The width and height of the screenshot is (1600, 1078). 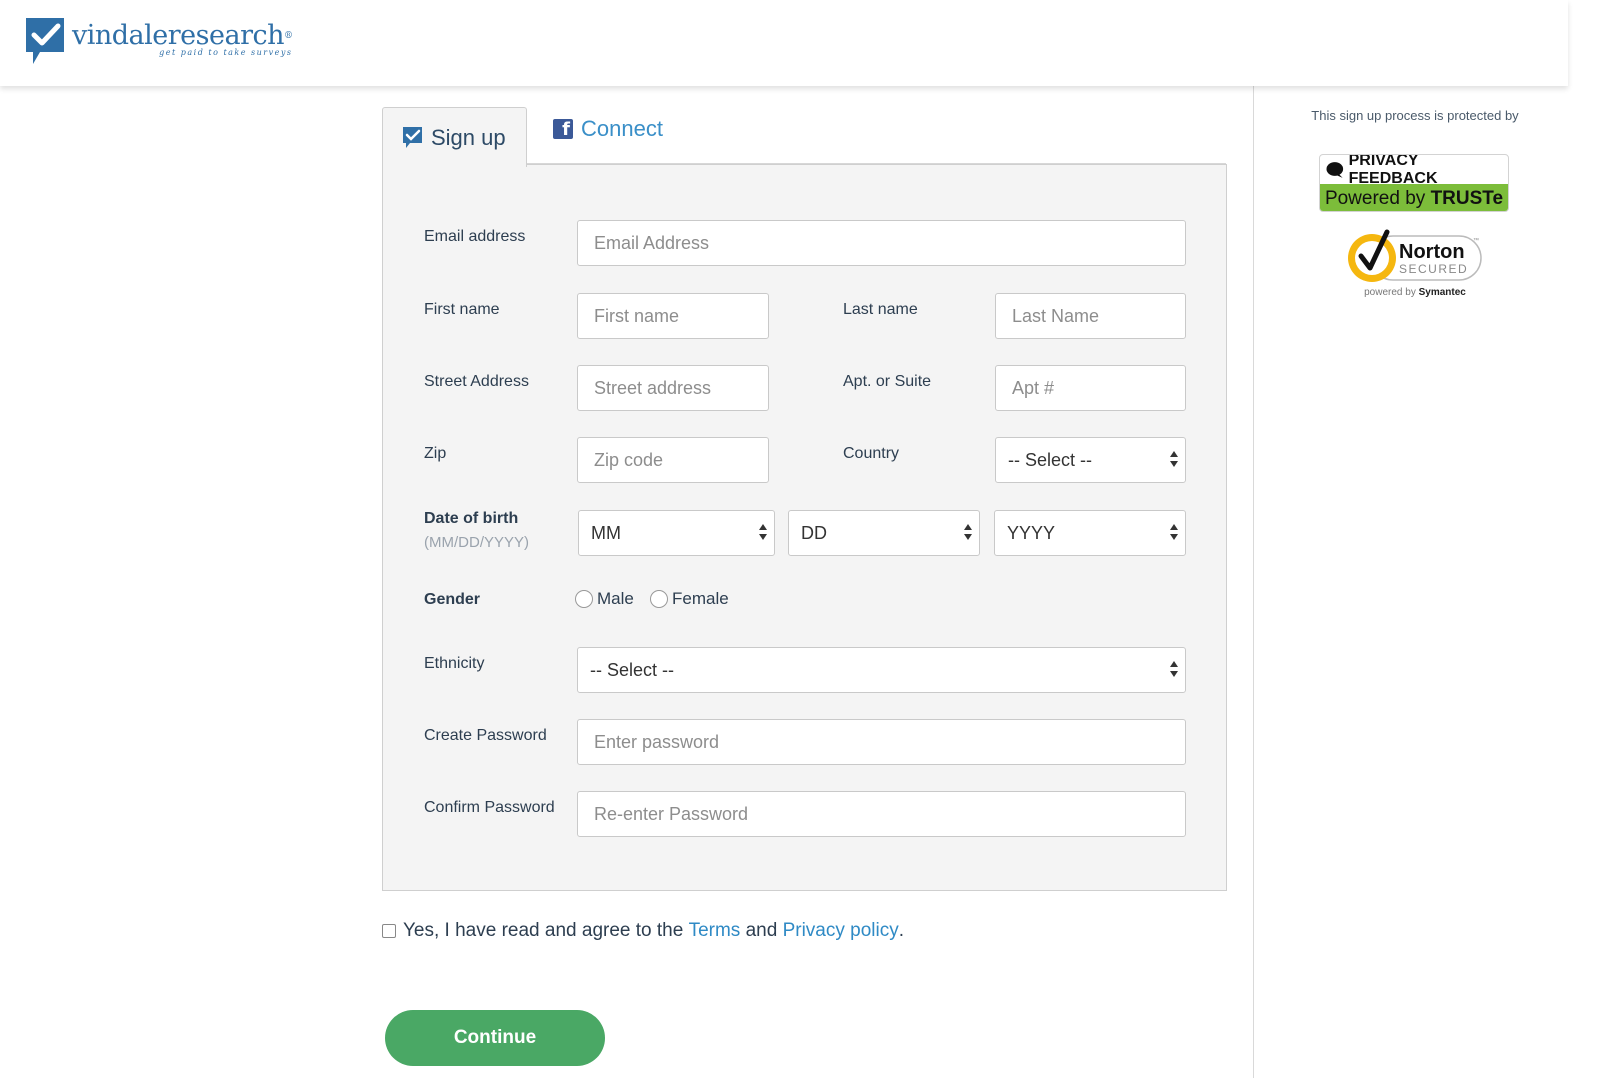 What do you see at coordinates (563, 129) in the screenshot?
I see `facebook-icon: f` at bounding box center [563, 129].